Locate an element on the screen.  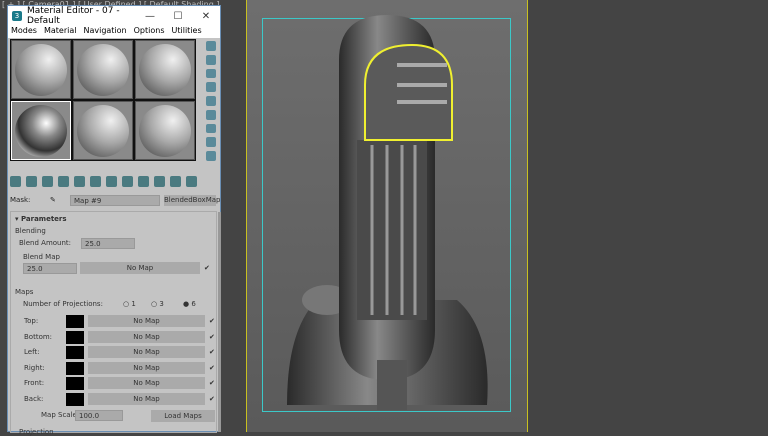
window-title: Material Editor - 07 - Default is located at coordinates (73, 16).